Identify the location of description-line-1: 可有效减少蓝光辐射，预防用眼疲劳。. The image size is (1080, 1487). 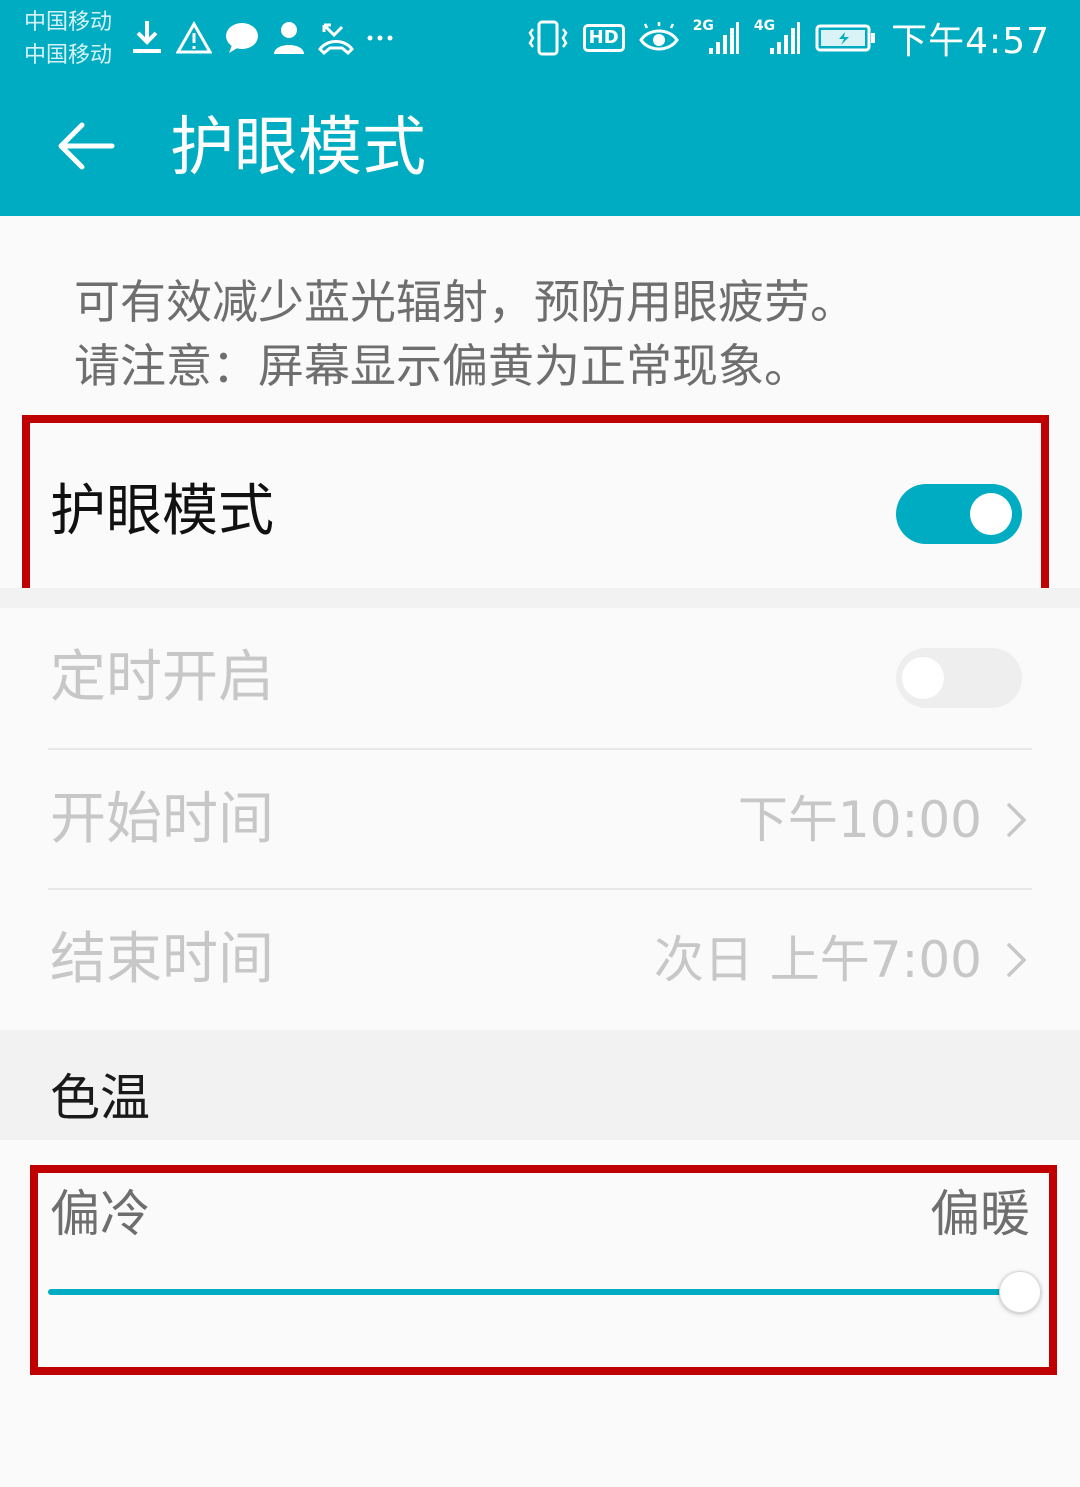
(465, 302).